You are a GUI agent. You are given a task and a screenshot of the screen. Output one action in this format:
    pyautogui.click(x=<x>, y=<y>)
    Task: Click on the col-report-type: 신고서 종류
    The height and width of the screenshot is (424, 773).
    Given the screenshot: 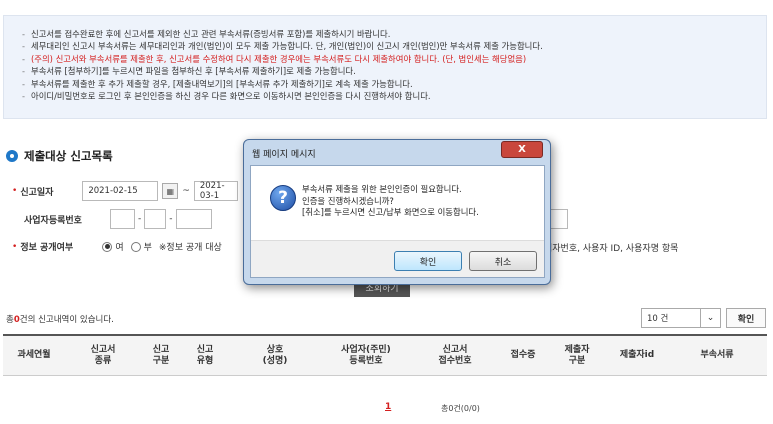 What is the action you would take?
    pyautogui.click(x=103, y=355)
    